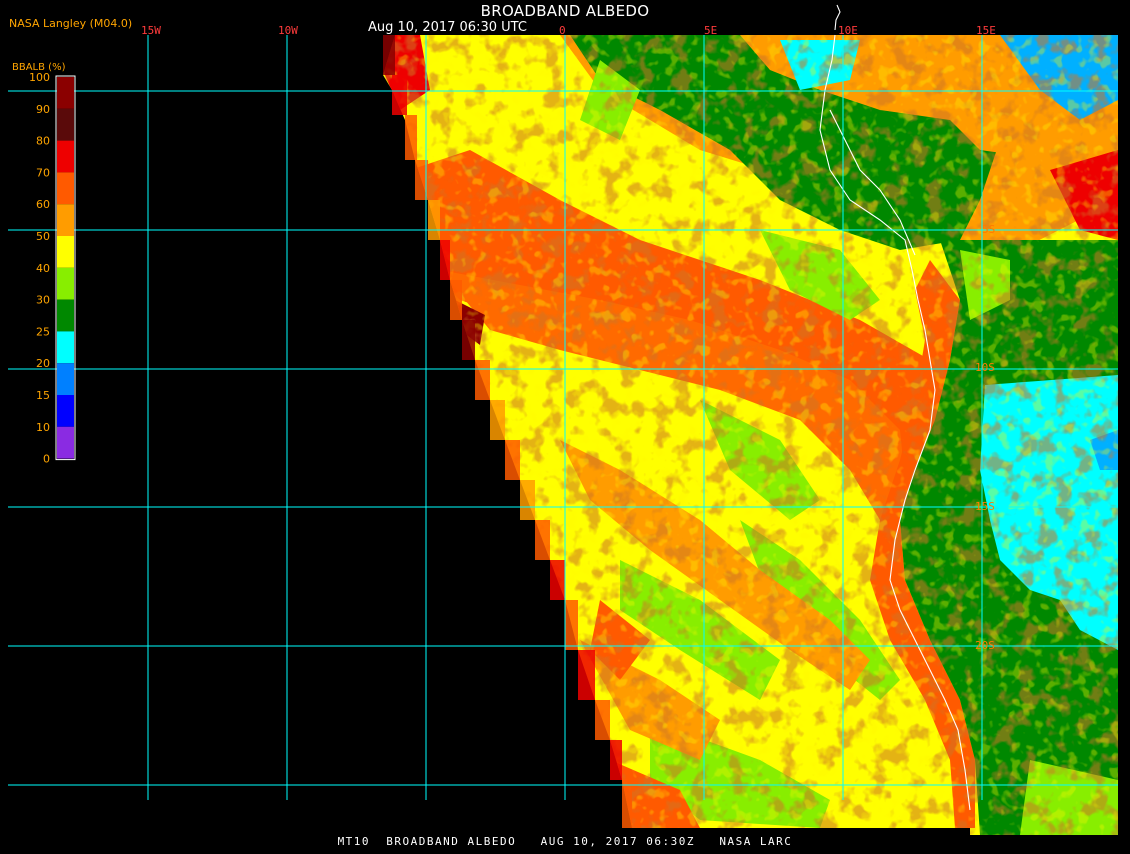  What do you see at coordinates (39, 67) in the screenshot?
I see `legend-title: BBALB (%)` at bounding box center [39, 67].